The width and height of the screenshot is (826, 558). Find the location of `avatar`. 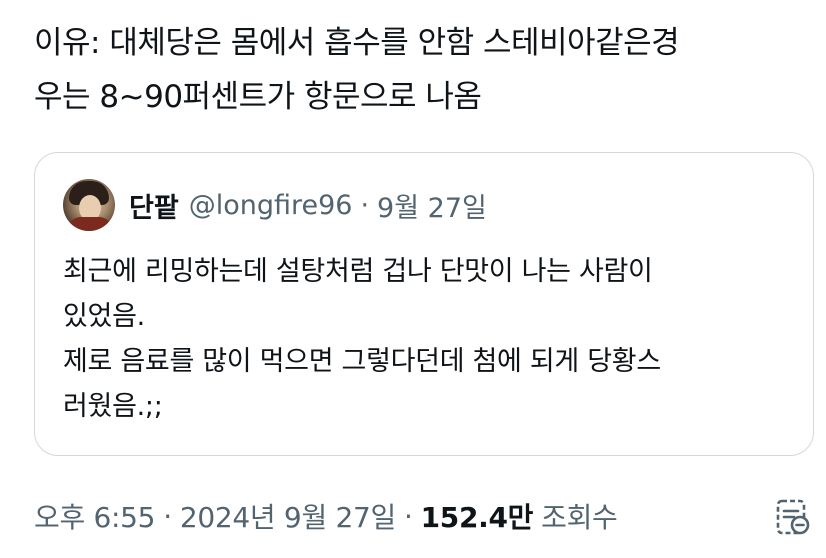

avatar is located at coordinates (89, 205).